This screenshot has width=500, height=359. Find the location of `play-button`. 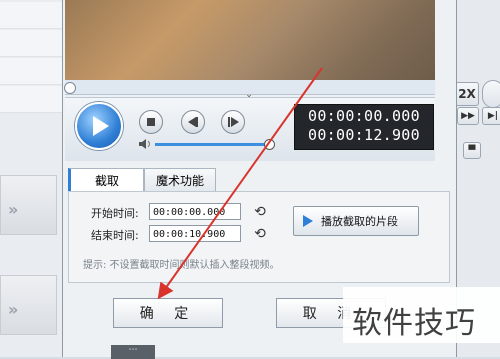

play-button is located at coordinates (99, 126).